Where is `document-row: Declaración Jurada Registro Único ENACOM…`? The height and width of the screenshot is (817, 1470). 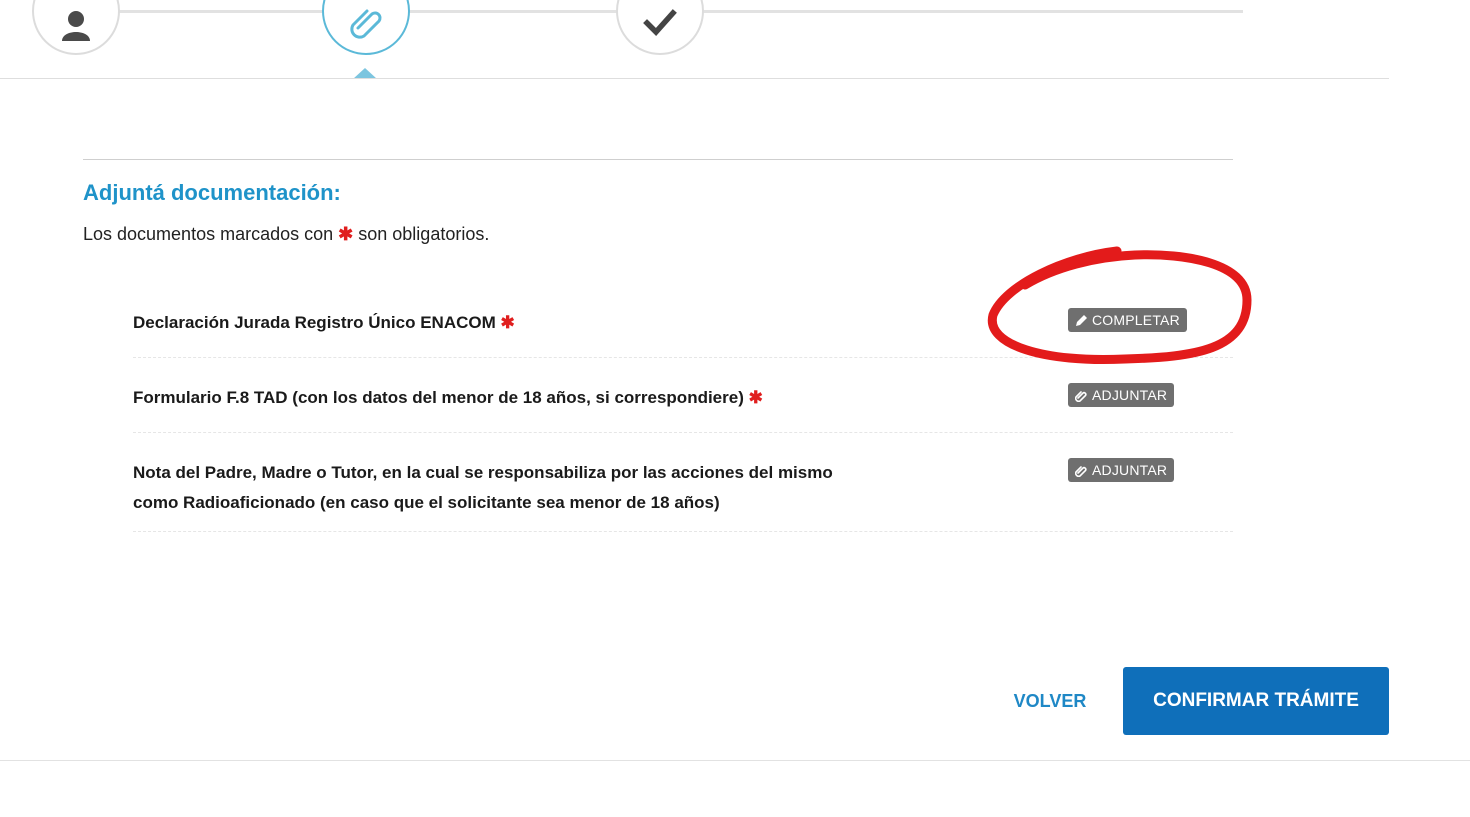 document-row: Declaración Jurada Registro Único ENACOM… is located at coordinates (683, 333).